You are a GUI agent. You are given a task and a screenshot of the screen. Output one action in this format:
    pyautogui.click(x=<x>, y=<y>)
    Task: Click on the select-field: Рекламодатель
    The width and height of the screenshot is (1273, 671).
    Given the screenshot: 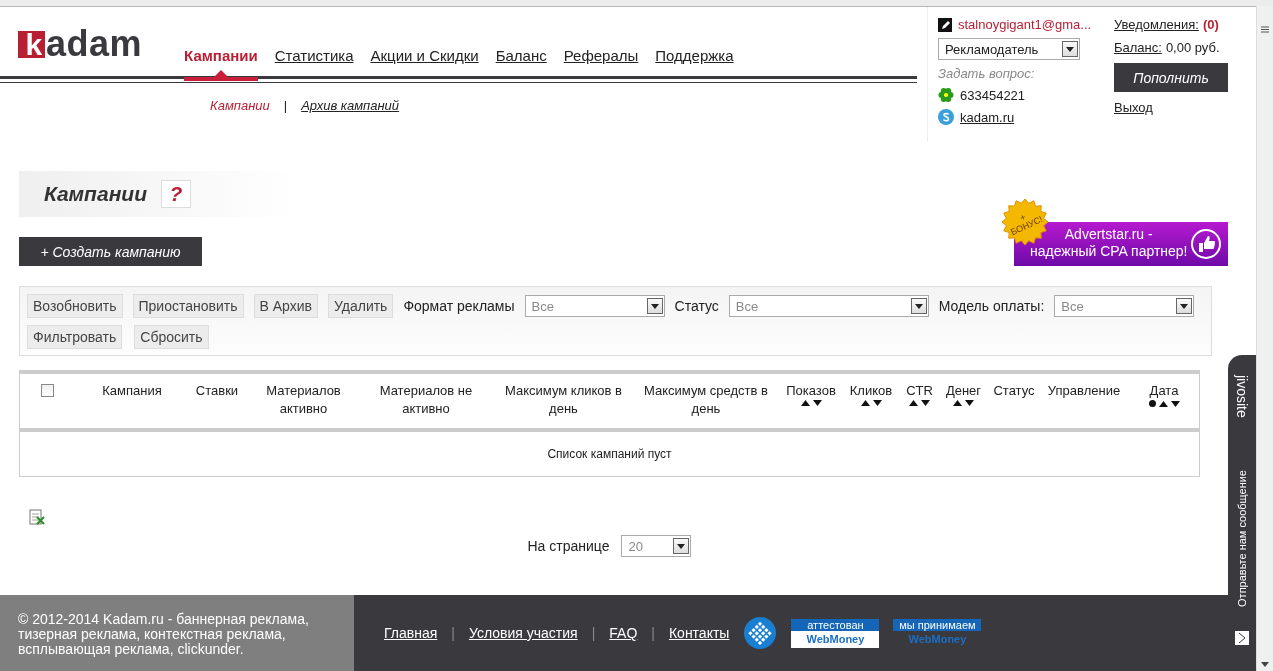 What is the action you would take?
    pyautogui.click(x=1009, y=49)
    